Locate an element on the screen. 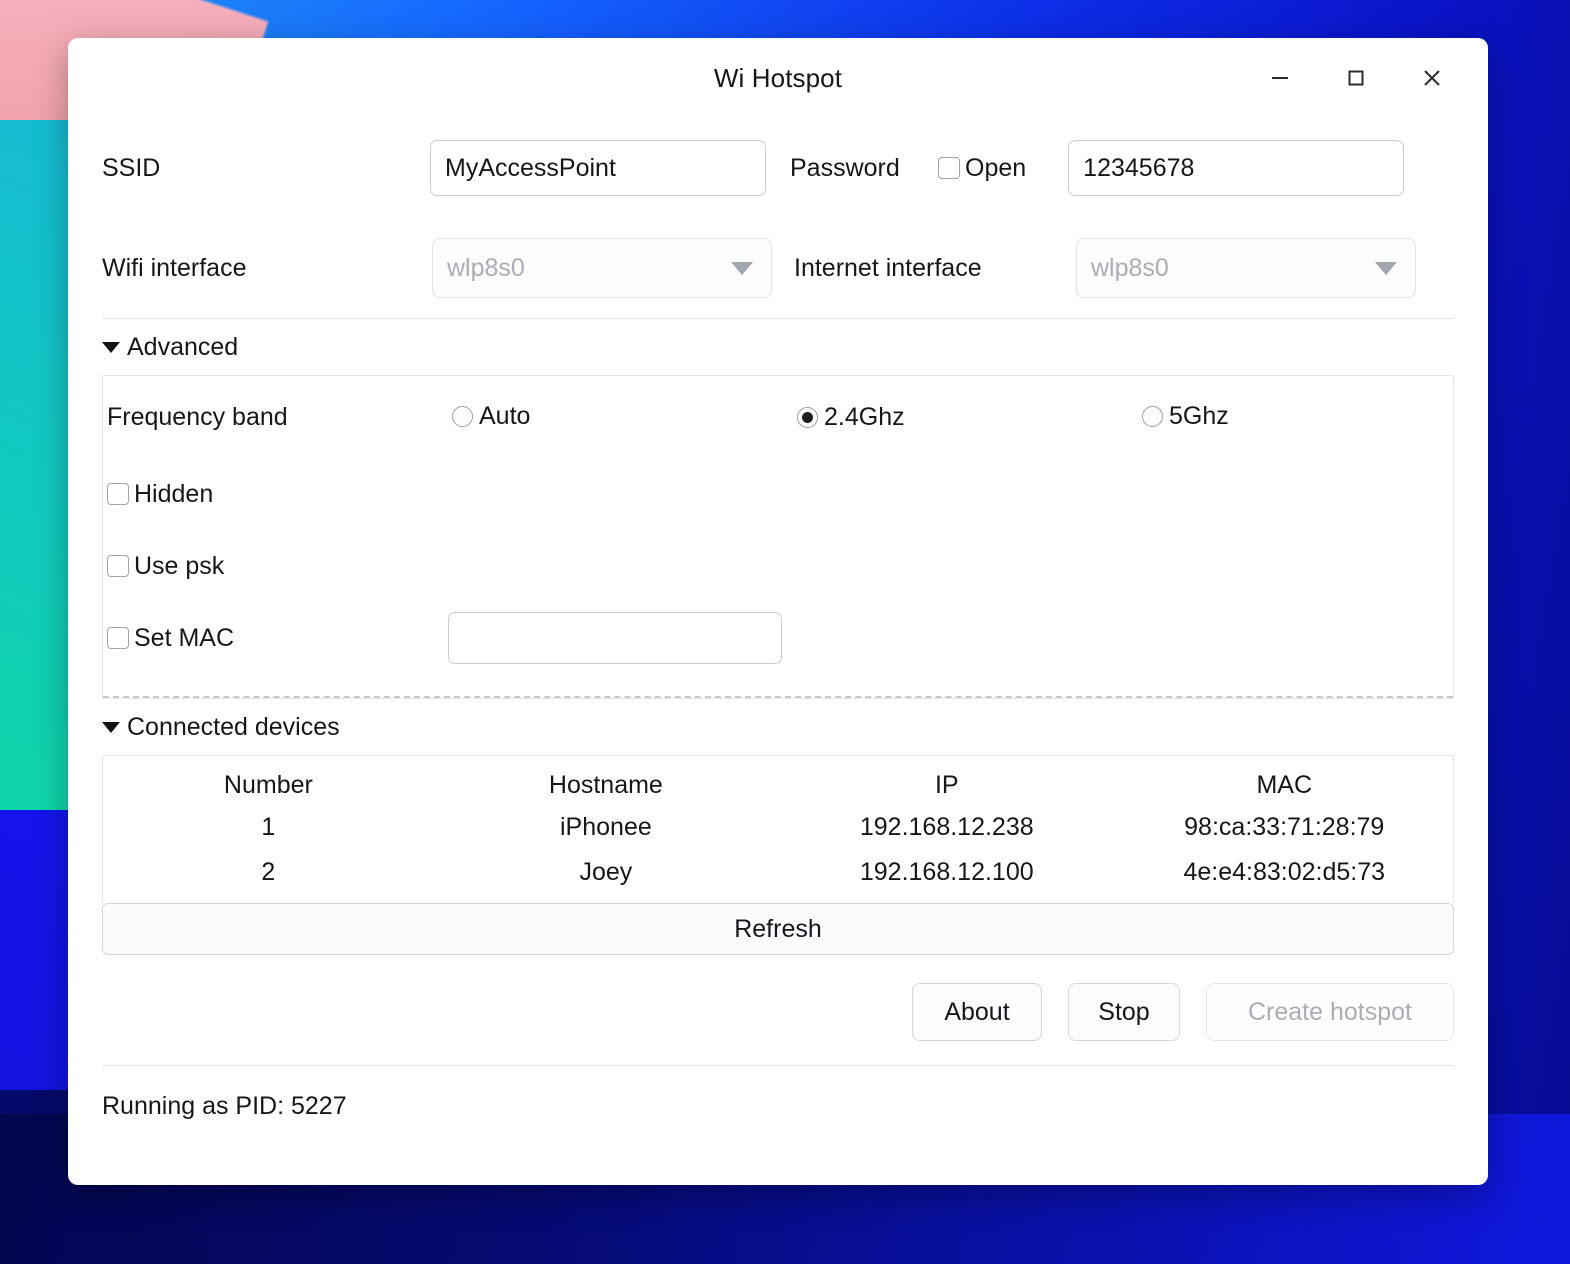 The image size is (1570, 1264). checkbox-box-open is located at coordinates (949, 168).